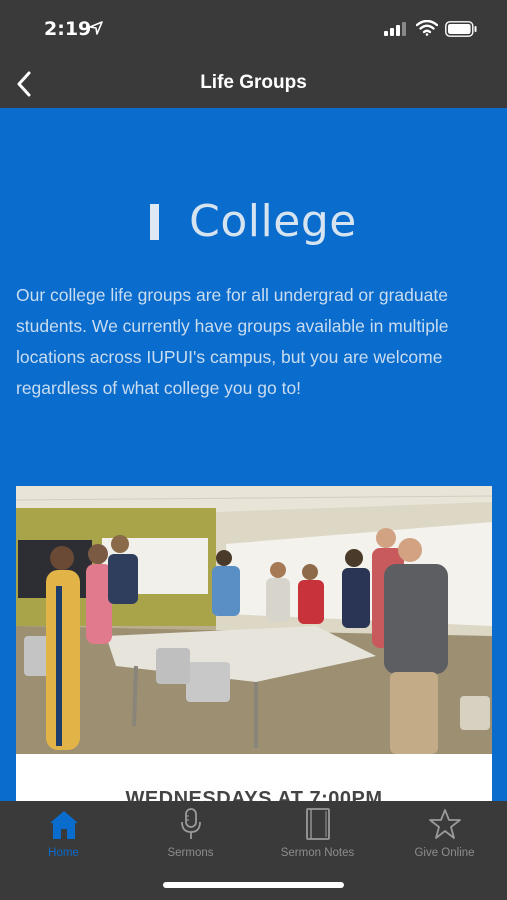 This screenshot has height=900, width=507. Describe the element at coordinates (68, 29) in the screenshot. I see `status-time: 2:19` at that location.